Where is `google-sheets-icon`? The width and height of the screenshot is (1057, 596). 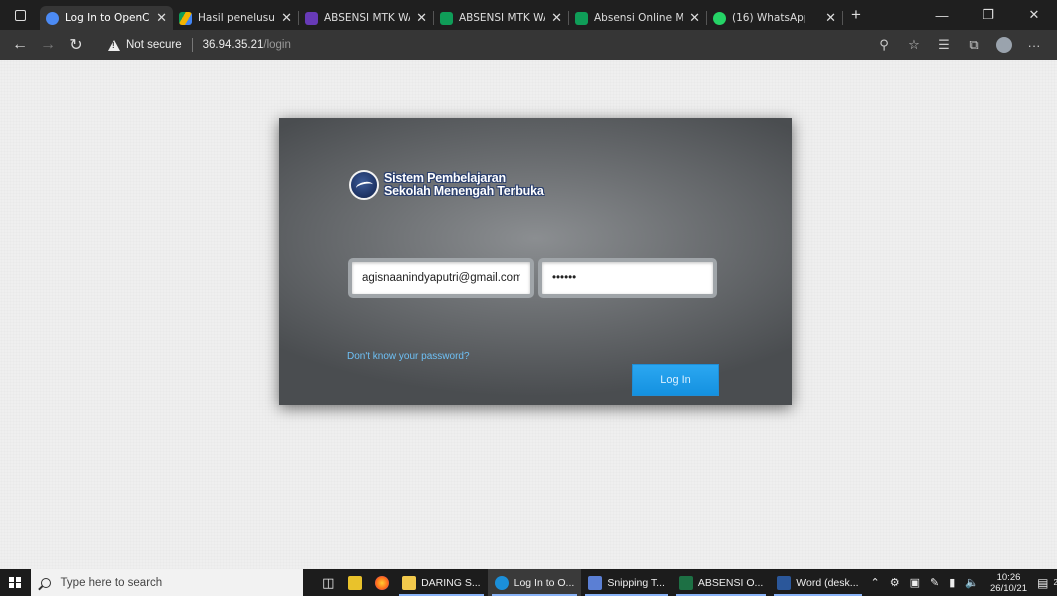
google-sheets-icon is located at coordinates (581, 18).